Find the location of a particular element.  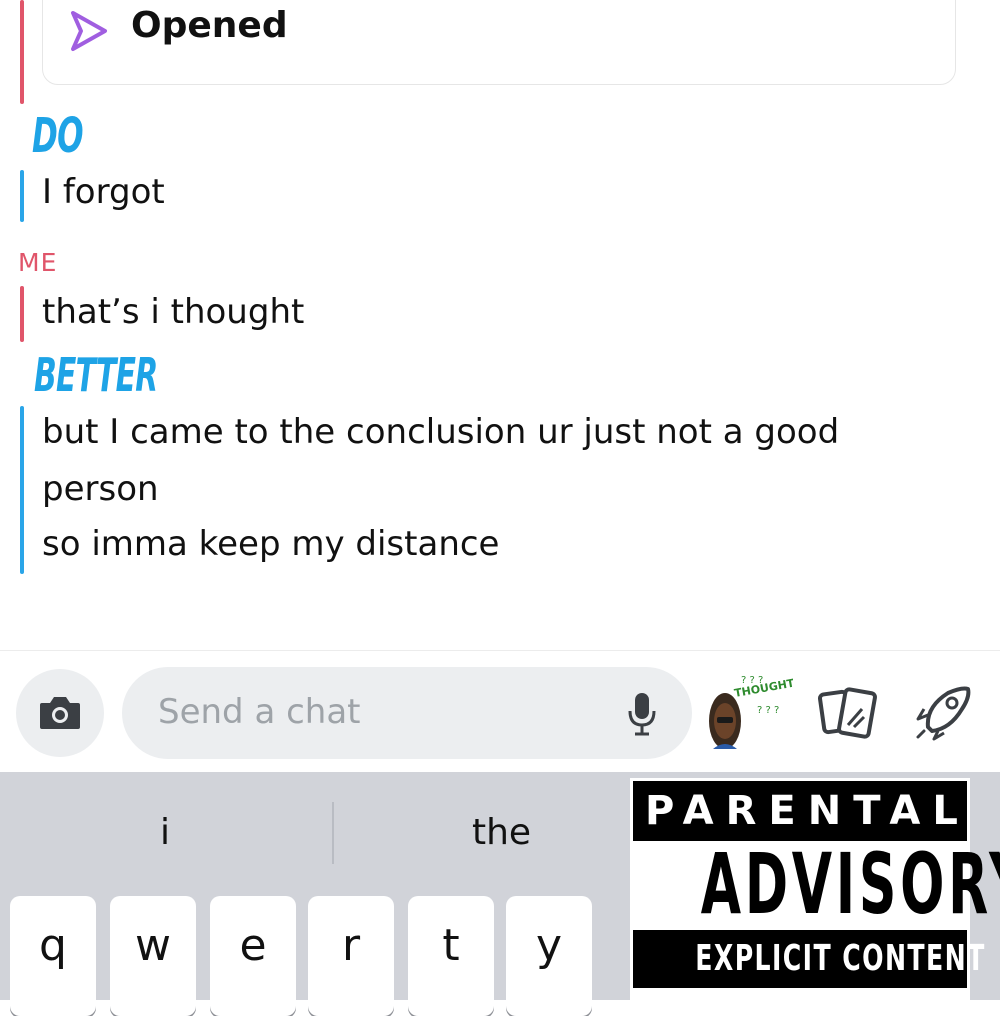

key-r: r is located at coordinates (351, 956).